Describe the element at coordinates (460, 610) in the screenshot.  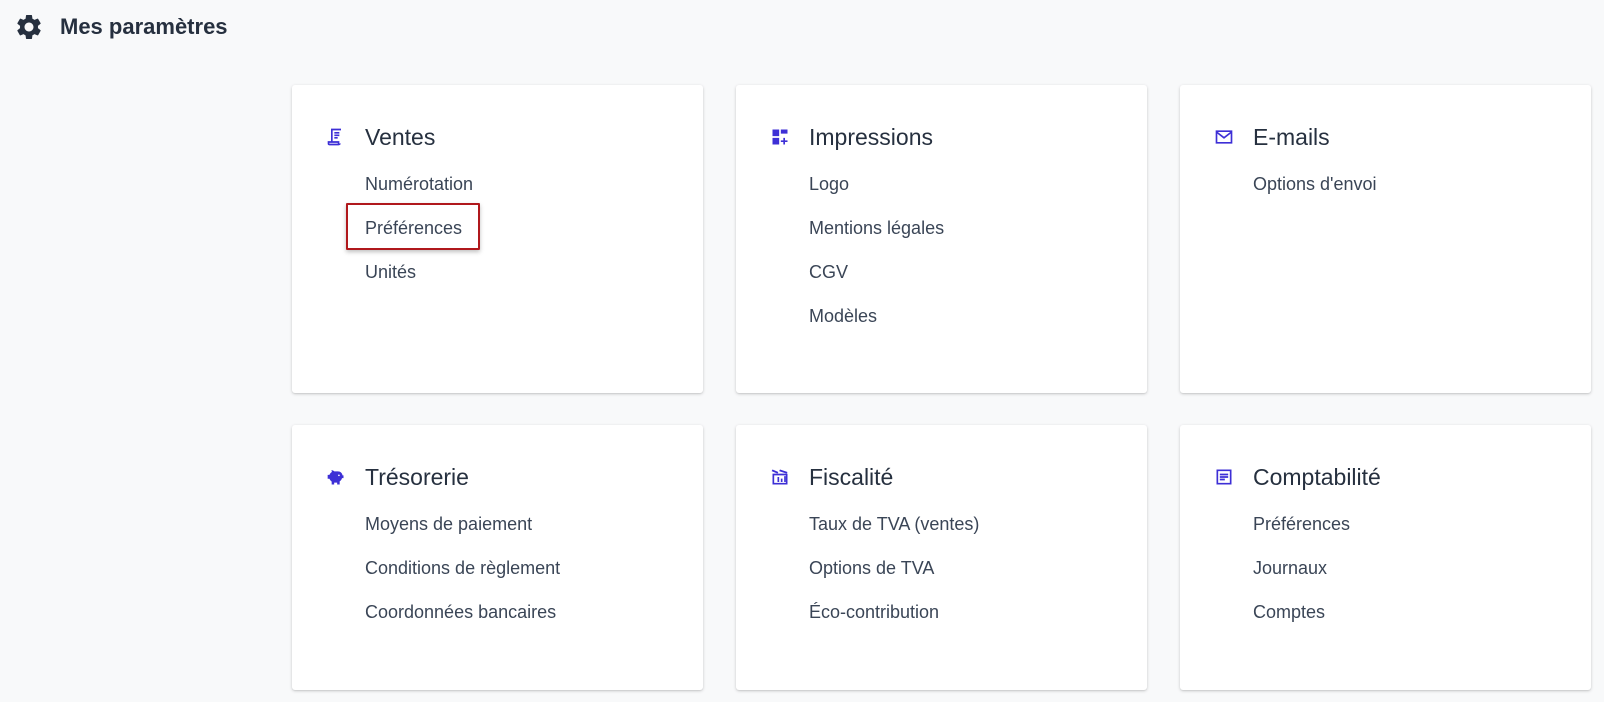
I see `link-coordonnees-bancaires: Coordonnées bancaires` at that location.